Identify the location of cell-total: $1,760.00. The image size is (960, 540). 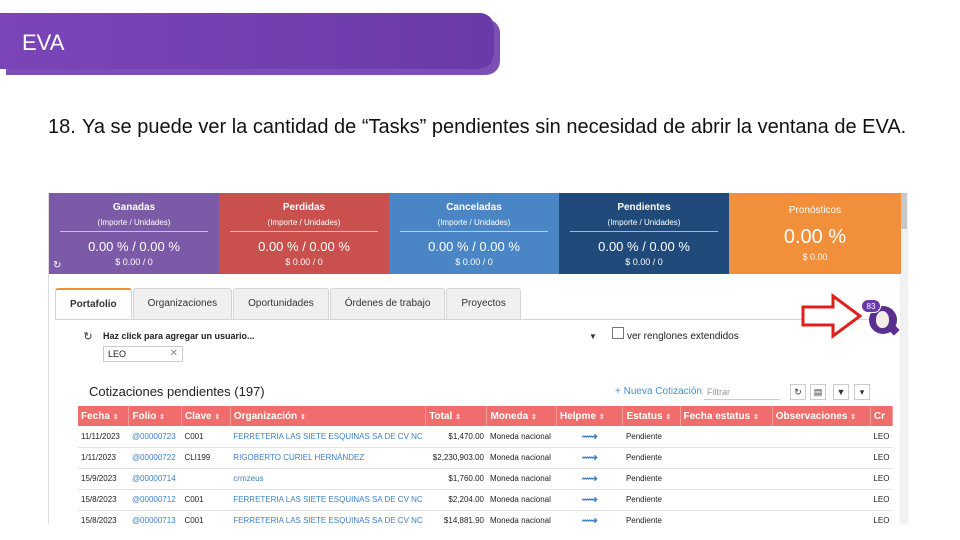
(456, 479).